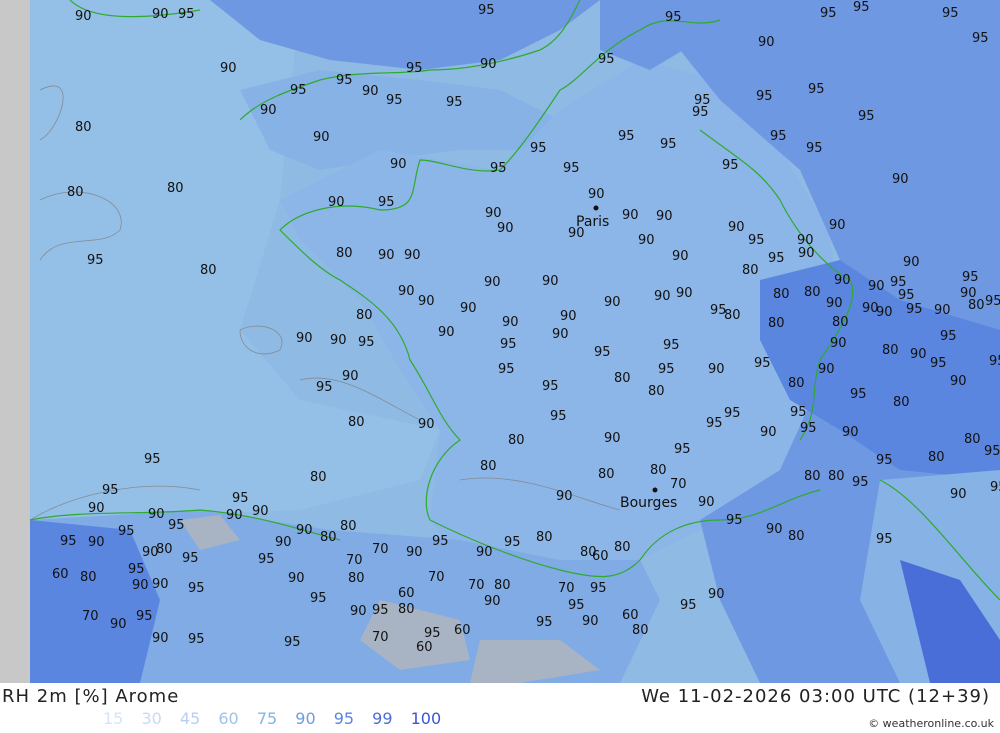 This screenshot has width=1000, height=733. What do you see at coordinates (344, 718) in the screenshot?
I see `legend-item: 95` at bounding box center [344, 718].